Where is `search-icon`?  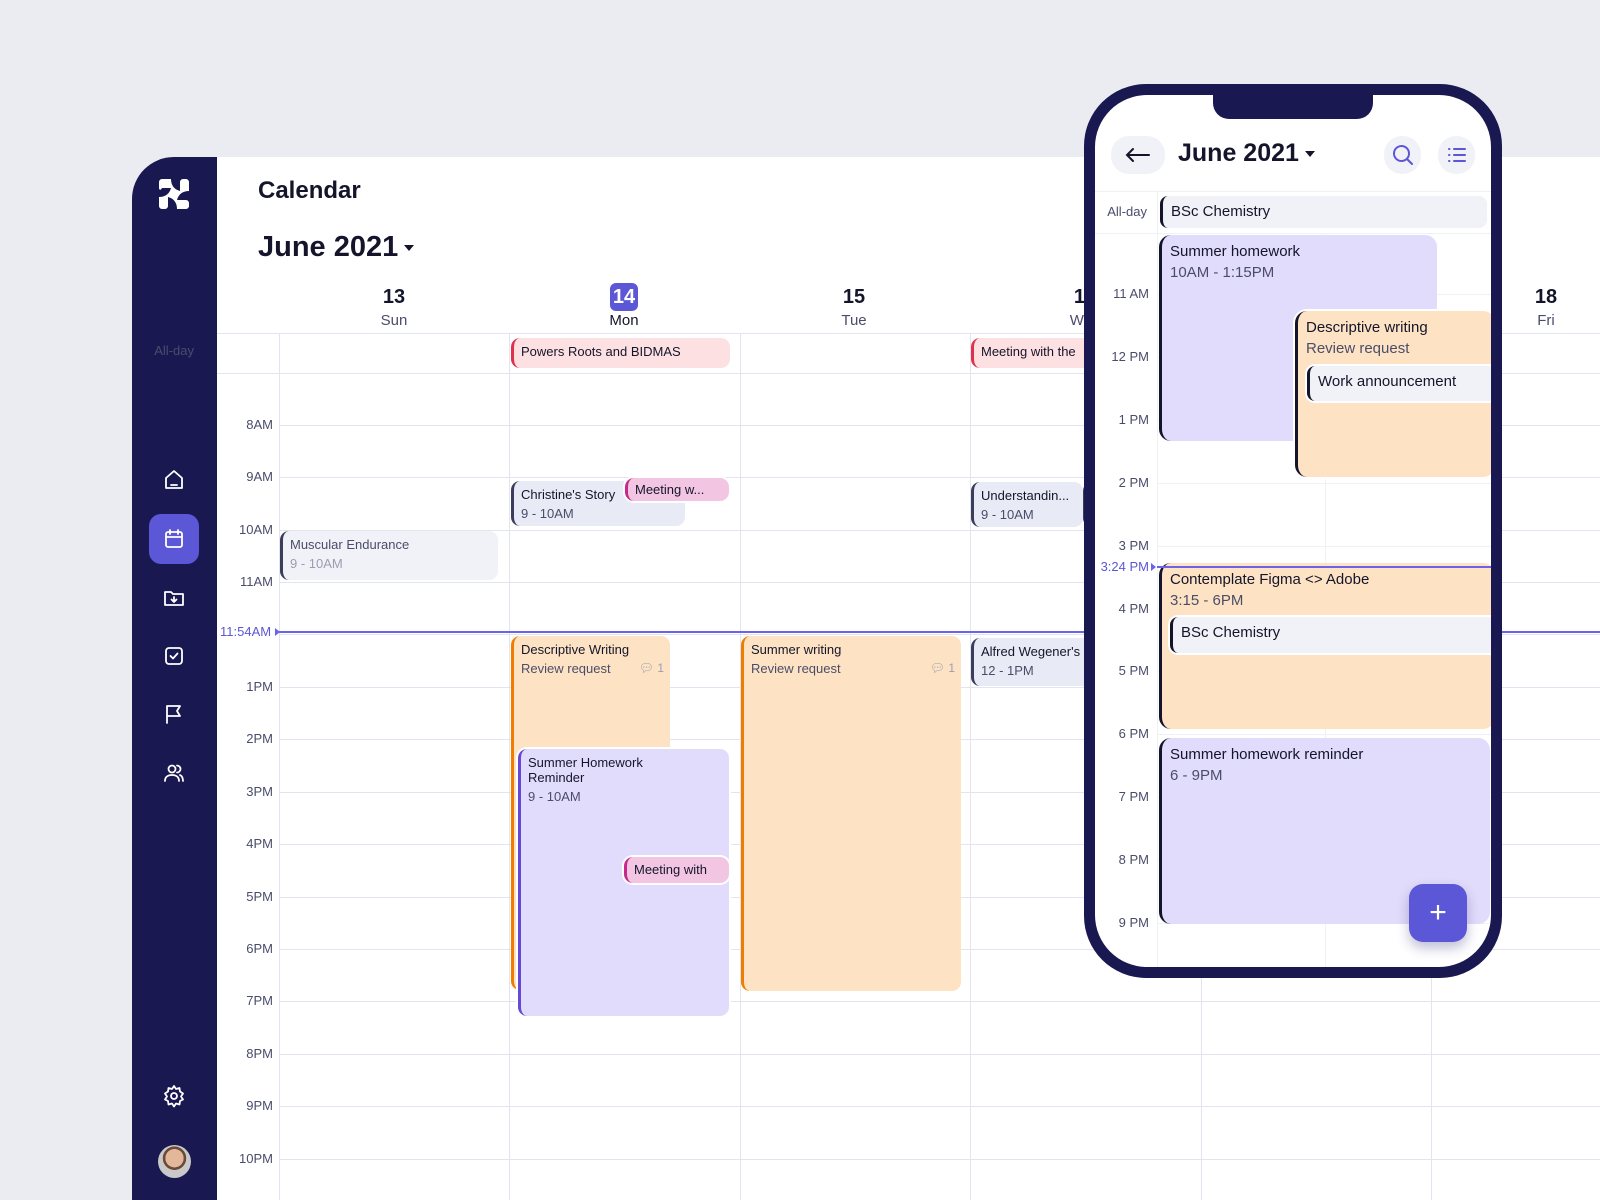 search-icon is located at coordinates (1402, 155).